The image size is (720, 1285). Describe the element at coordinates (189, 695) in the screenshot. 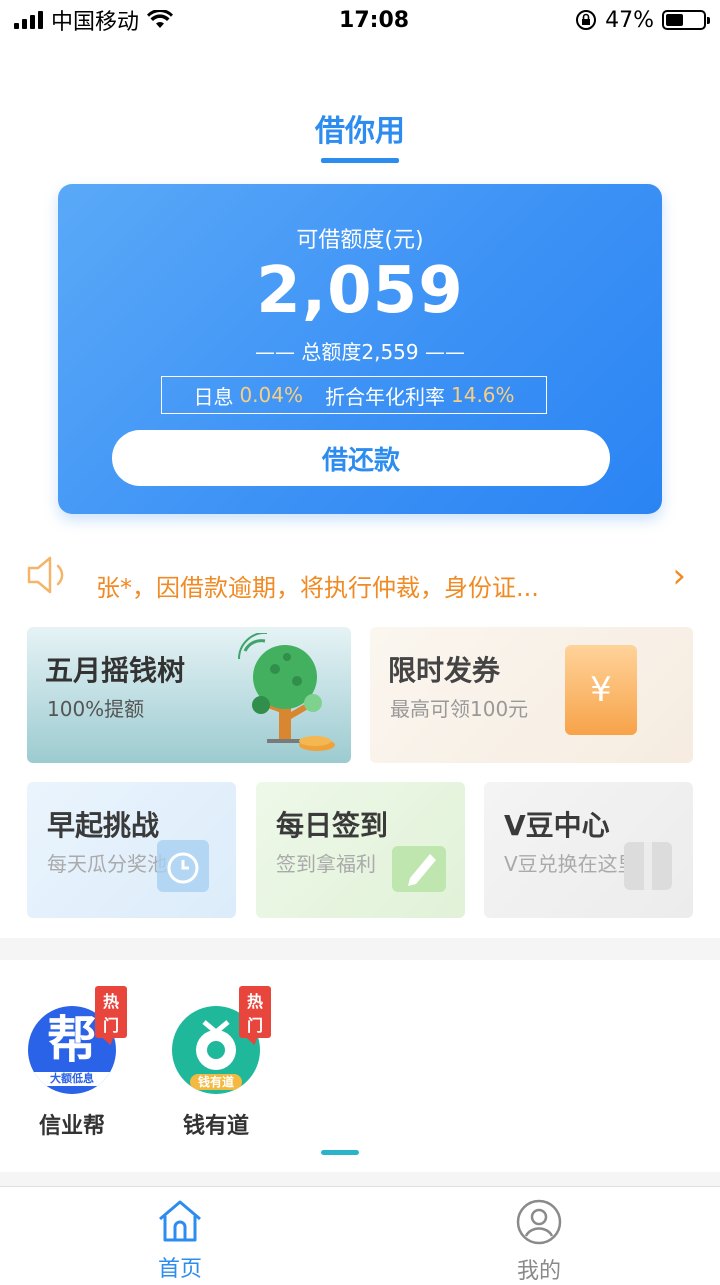

I see `promo-money-tree: 五月摇钱树 100%提额` at that location.